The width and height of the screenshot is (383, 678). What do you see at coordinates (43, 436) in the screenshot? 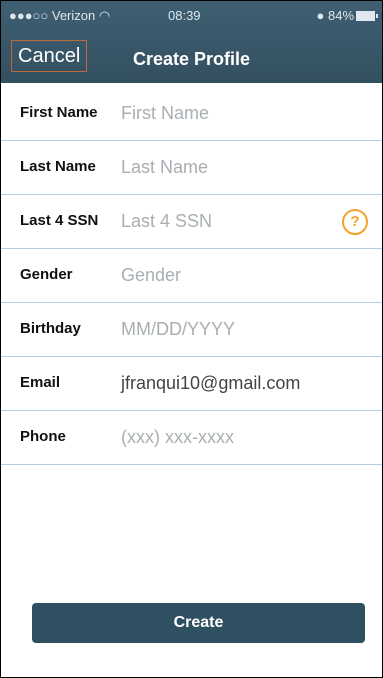
I see `phone-label: Phone` at bounding box center [43, 436].